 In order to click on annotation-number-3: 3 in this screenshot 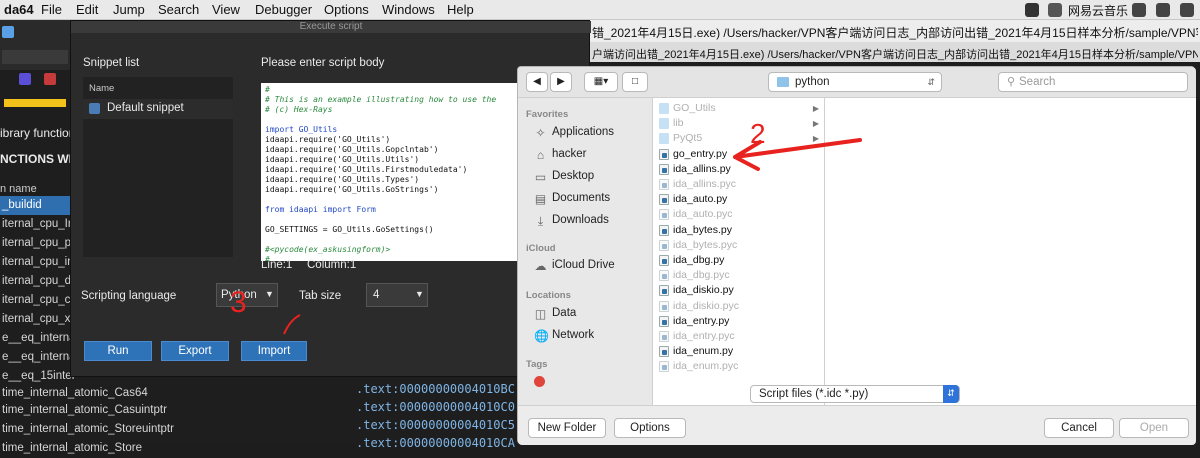, I will do `click(238, 302)`.